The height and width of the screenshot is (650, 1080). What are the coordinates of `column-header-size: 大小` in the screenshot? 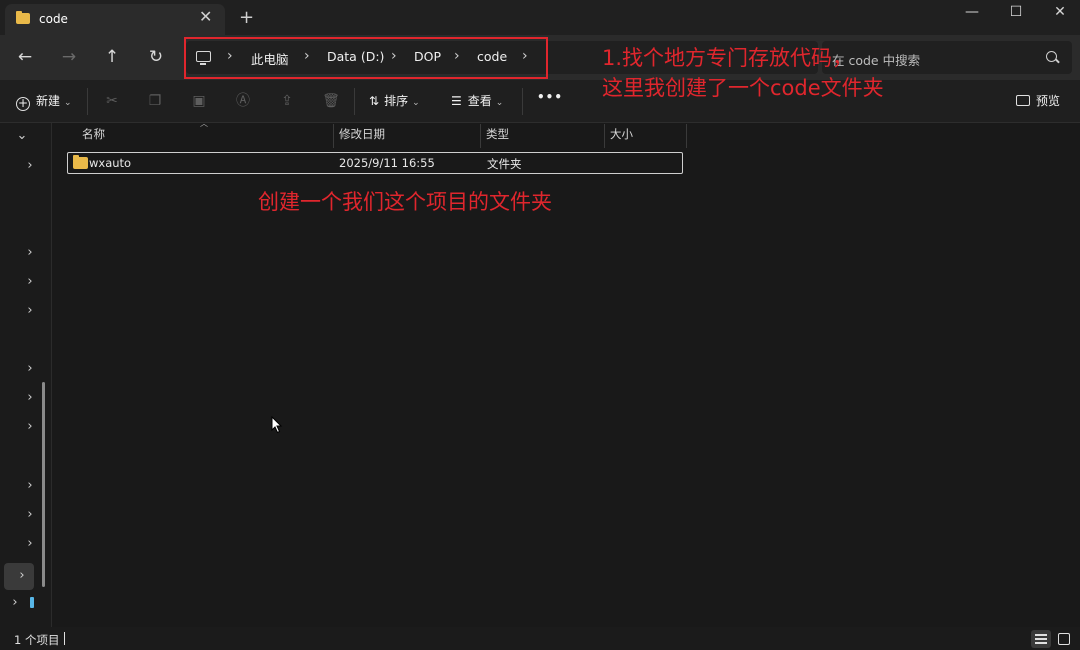 It's located at (644, 136).